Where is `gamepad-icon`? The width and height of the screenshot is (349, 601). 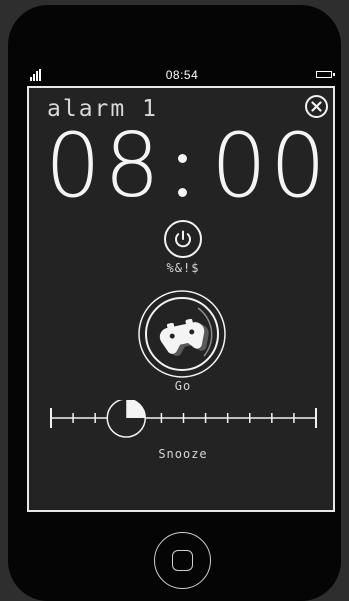 gamepad-icon is located at coordinates (184, 337).